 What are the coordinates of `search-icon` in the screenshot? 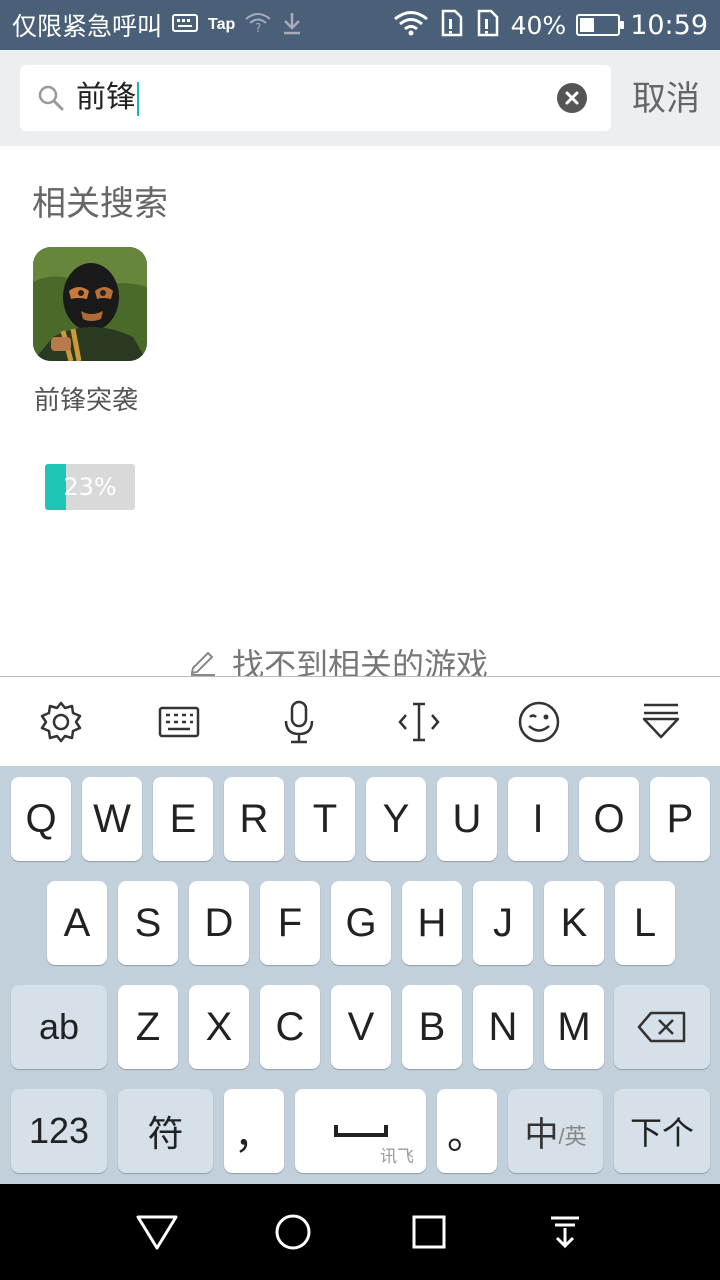 It's located at (51, 100).